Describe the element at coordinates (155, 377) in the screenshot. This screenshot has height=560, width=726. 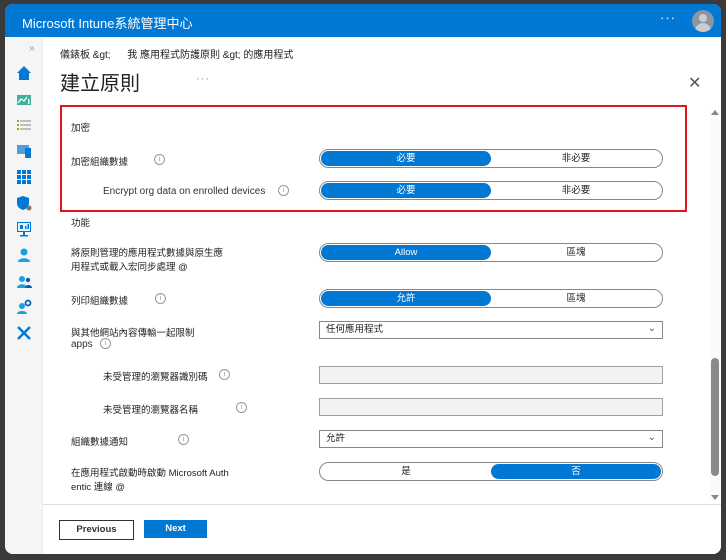
I see `unmanaged-browser-id-label: 未受管理的瀏覽器識別碼` at that location.